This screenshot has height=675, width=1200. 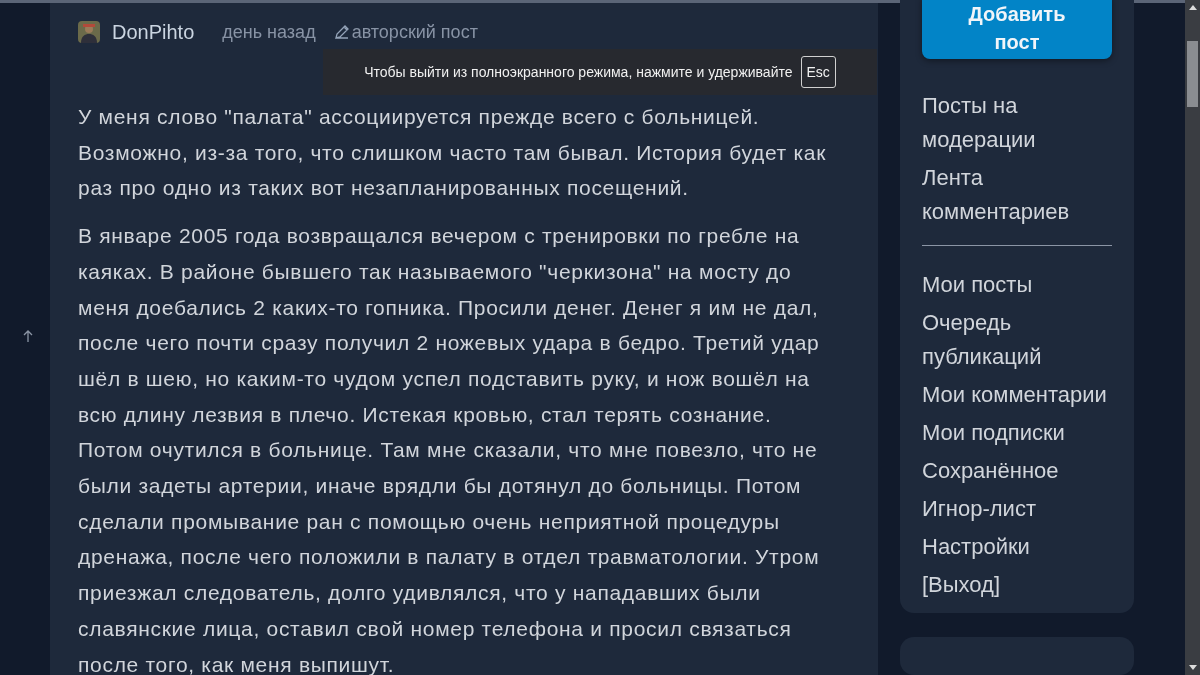 What do you see at coordinates (1192, 337) in the screenshot?
I see `scrollbar` at bounding box center [1192, 337].